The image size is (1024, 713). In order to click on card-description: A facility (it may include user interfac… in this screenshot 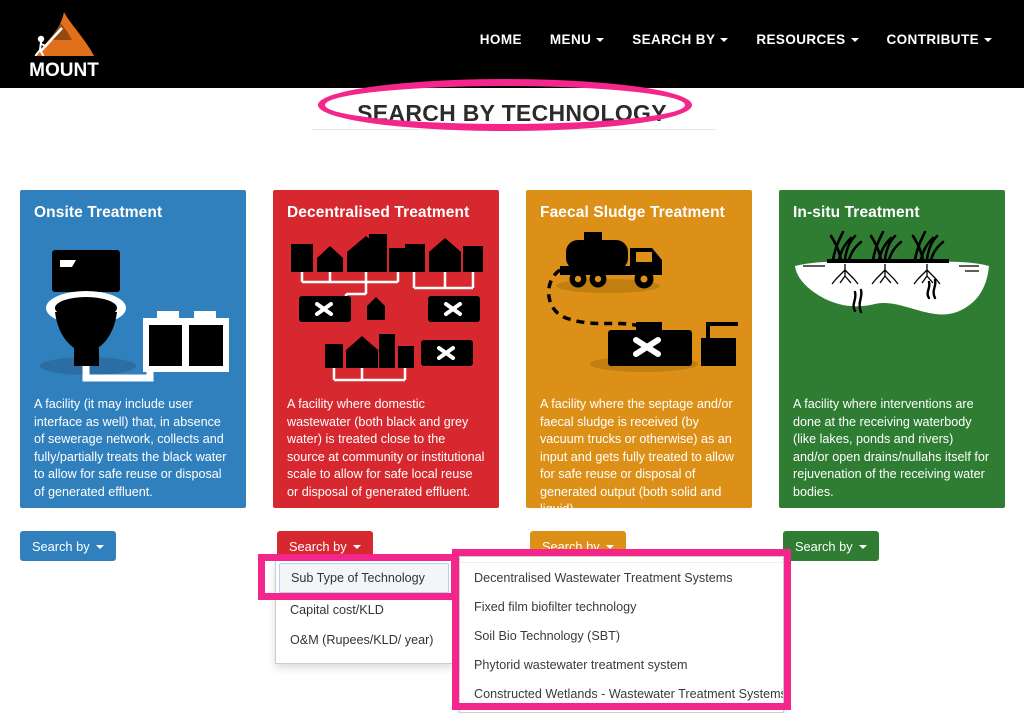, I will do `click(130, 448)`.